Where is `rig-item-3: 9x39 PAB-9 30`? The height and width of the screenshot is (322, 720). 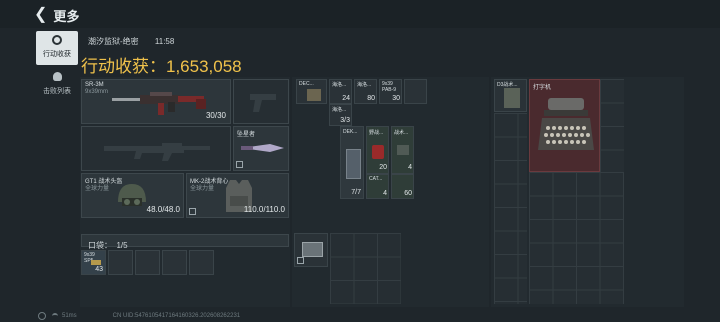 rig-item-3: 9x39 PAB-9 30 is located at coordinates (390, 91).